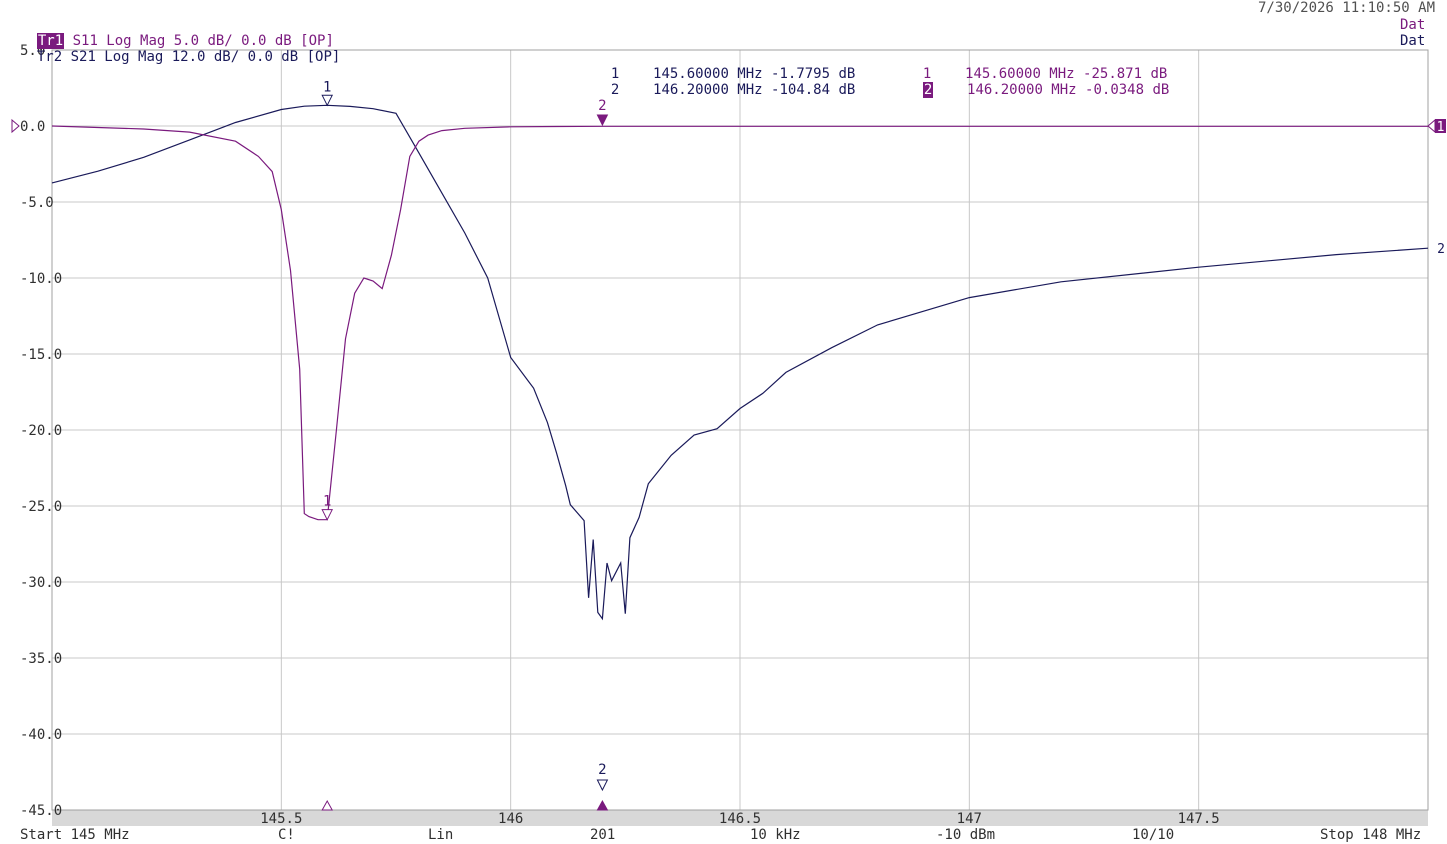  I want to click on trace2-dat: Dat, so click(1413, 41).